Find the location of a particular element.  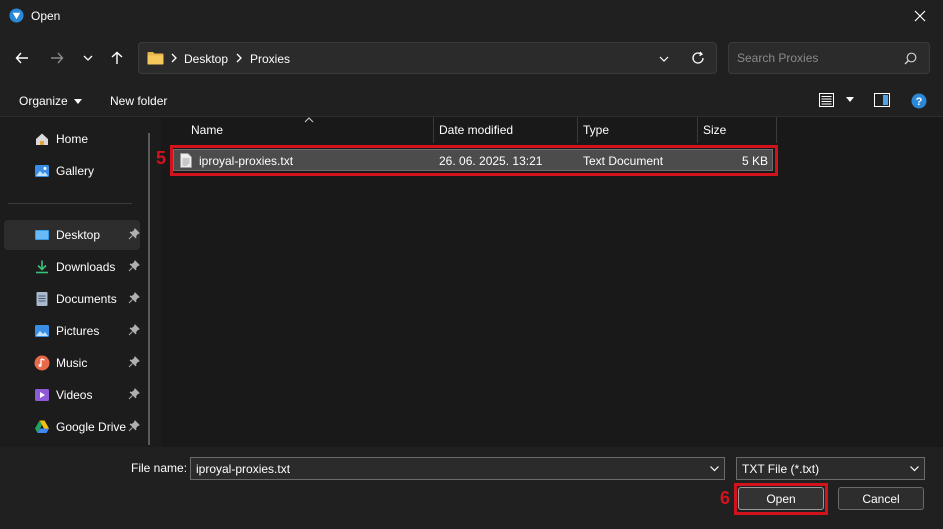

help-icon: ? is located at coordinates (919, 101).